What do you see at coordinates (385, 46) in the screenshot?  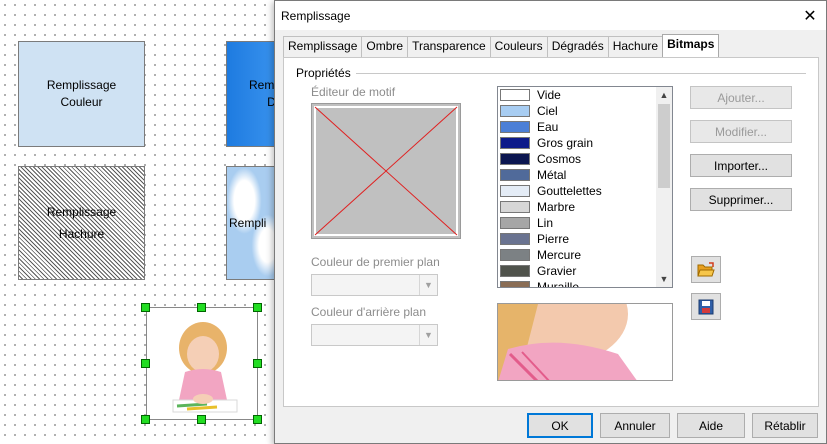 I see `tab-ombre: Ombre` at bounding box center [385, 46].